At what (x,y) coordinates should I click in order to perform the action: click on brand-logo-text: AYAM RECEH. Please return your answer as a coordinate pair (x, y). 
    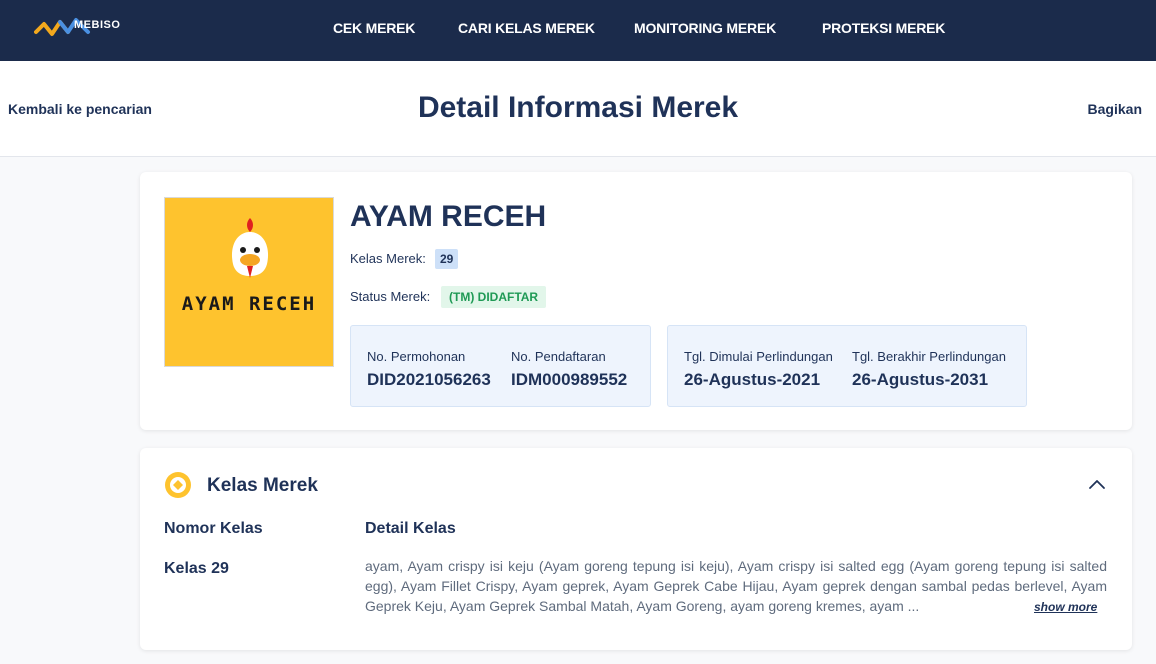
    Looking at the image, I should click on (249, 304).